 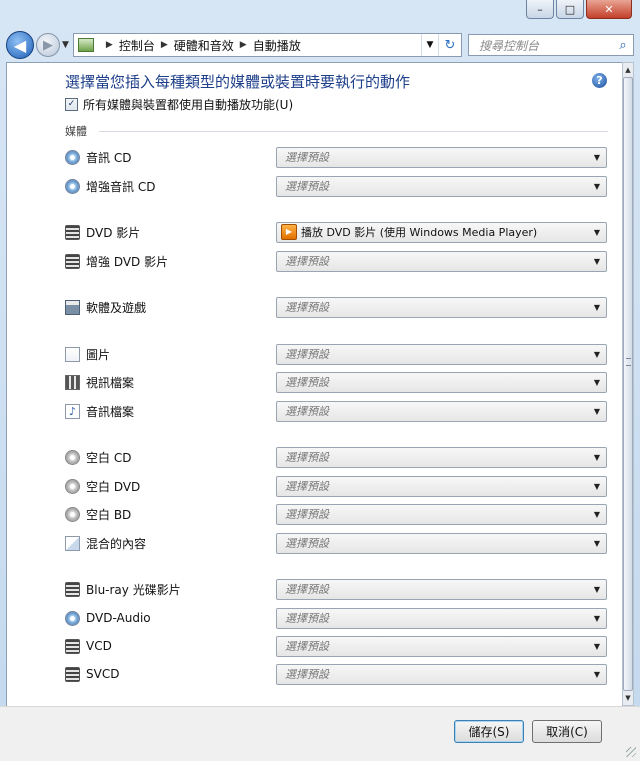 I want to click on audio-file-icon: ♪, so click(x=72, y=411).